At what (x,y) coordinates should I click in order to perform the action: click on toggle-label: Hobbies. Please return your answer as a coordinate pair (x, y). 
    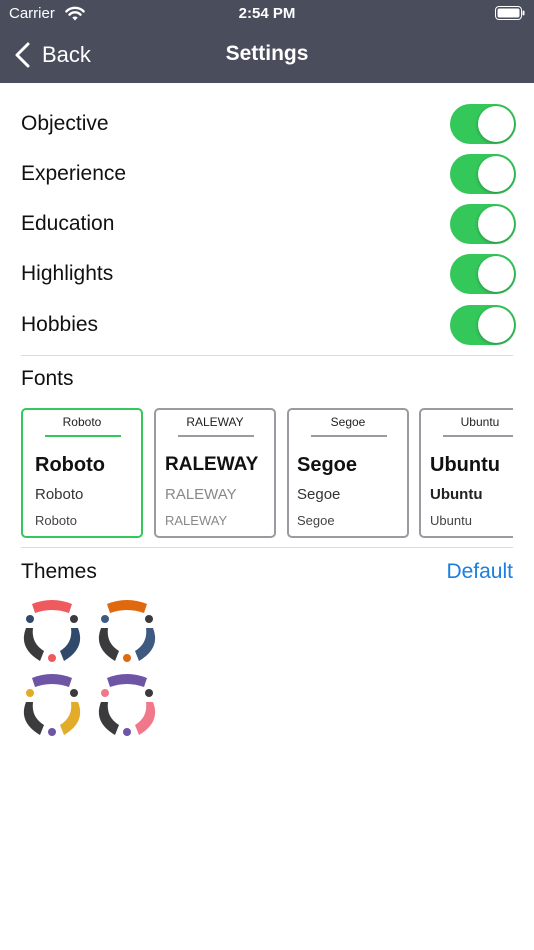
    Looking at the image, I should click on (60, 324).